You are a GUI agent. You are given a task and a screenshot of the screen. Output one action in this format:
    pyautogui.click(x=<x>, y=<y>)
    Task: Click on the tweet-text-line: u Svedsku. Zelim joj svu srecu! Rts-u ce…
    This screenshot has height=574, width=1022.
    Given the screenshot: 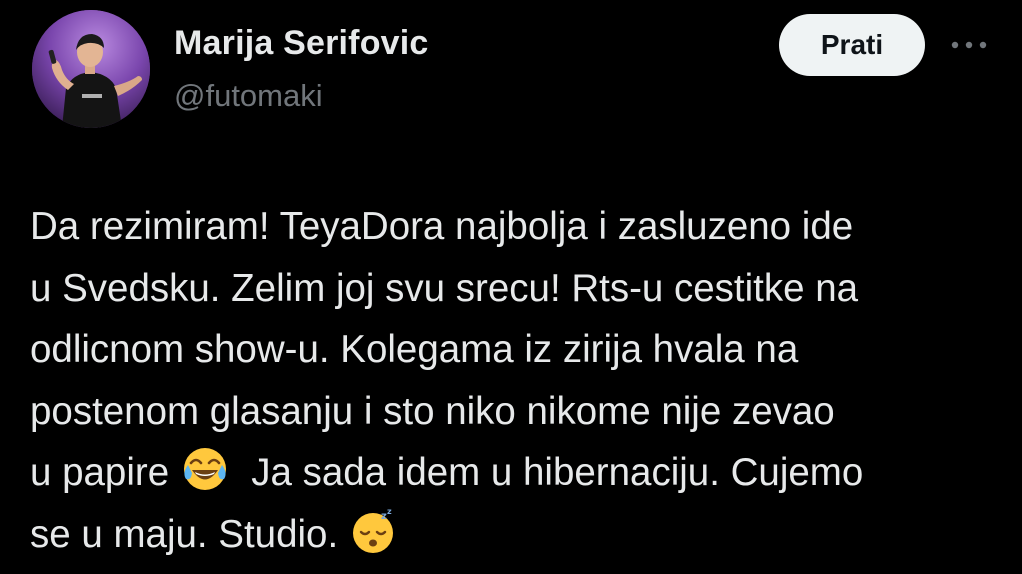 What is the action you would take?
    pyautogui.click(x=444, y=288)
    